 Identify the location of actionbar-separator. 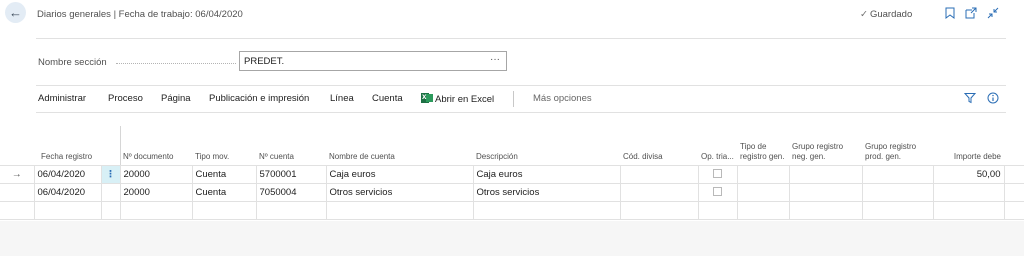
(513, 99).